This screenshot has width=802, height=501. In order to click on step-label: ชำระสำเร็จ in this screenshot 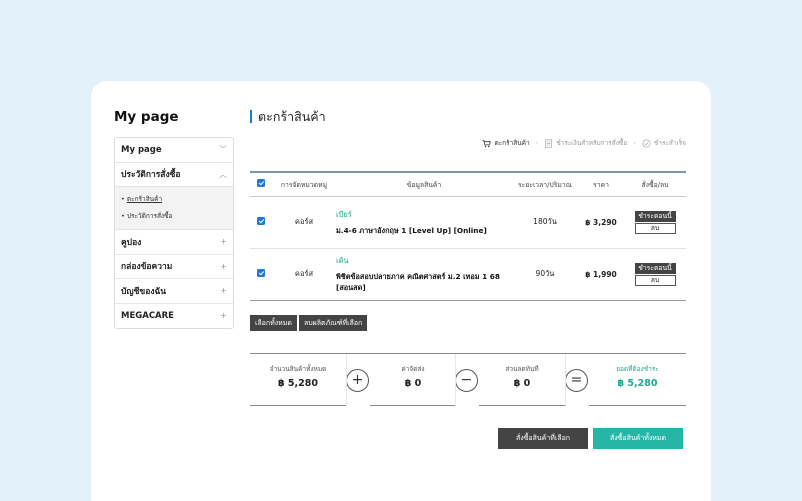, I will do `click(669, 143)`.